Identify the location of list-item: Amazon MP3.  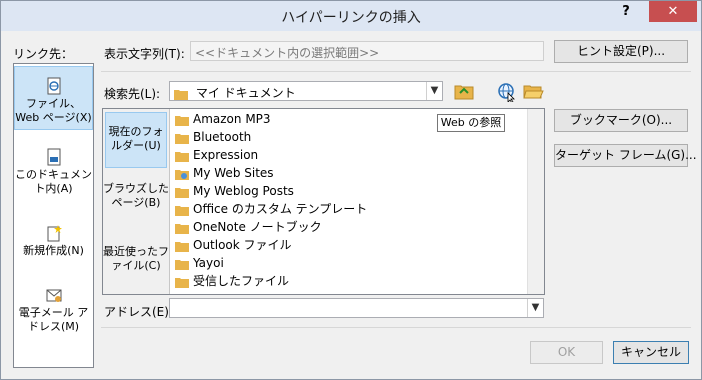
(223, 119).